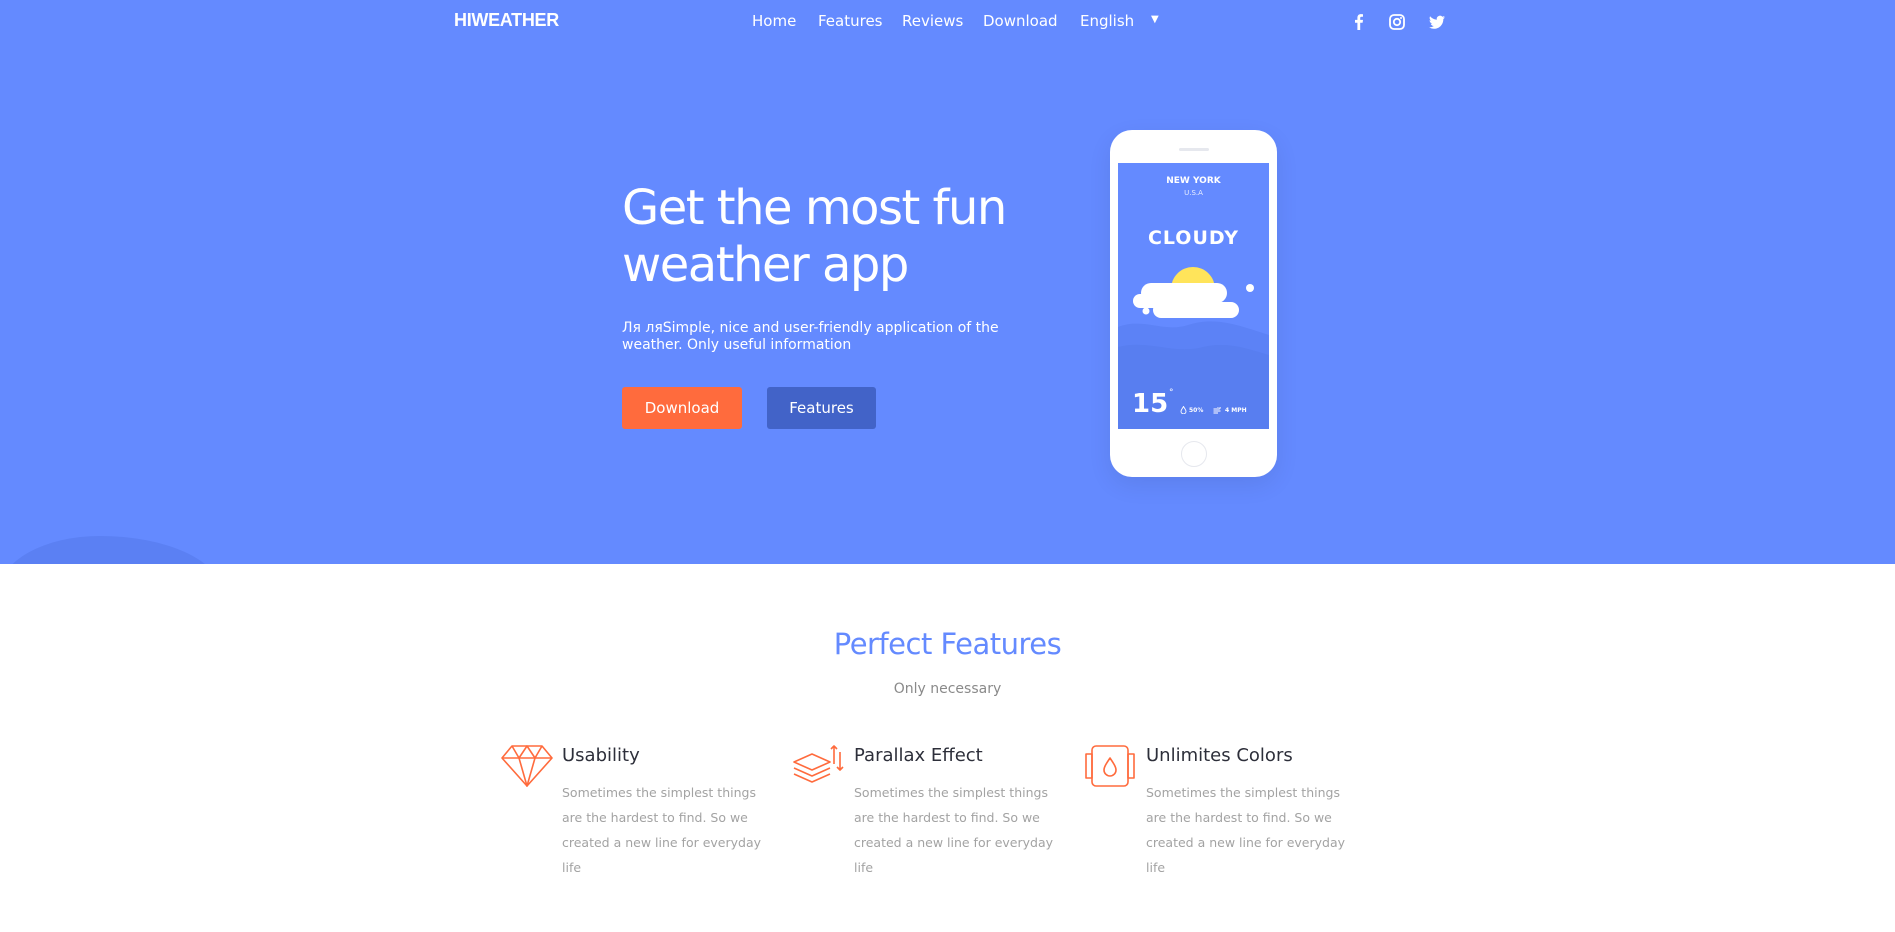  What do you see at coordinates (765, 265) in the screenshot?
I see `hero-title-line-2: weather app` at bounding box center [765, 265].